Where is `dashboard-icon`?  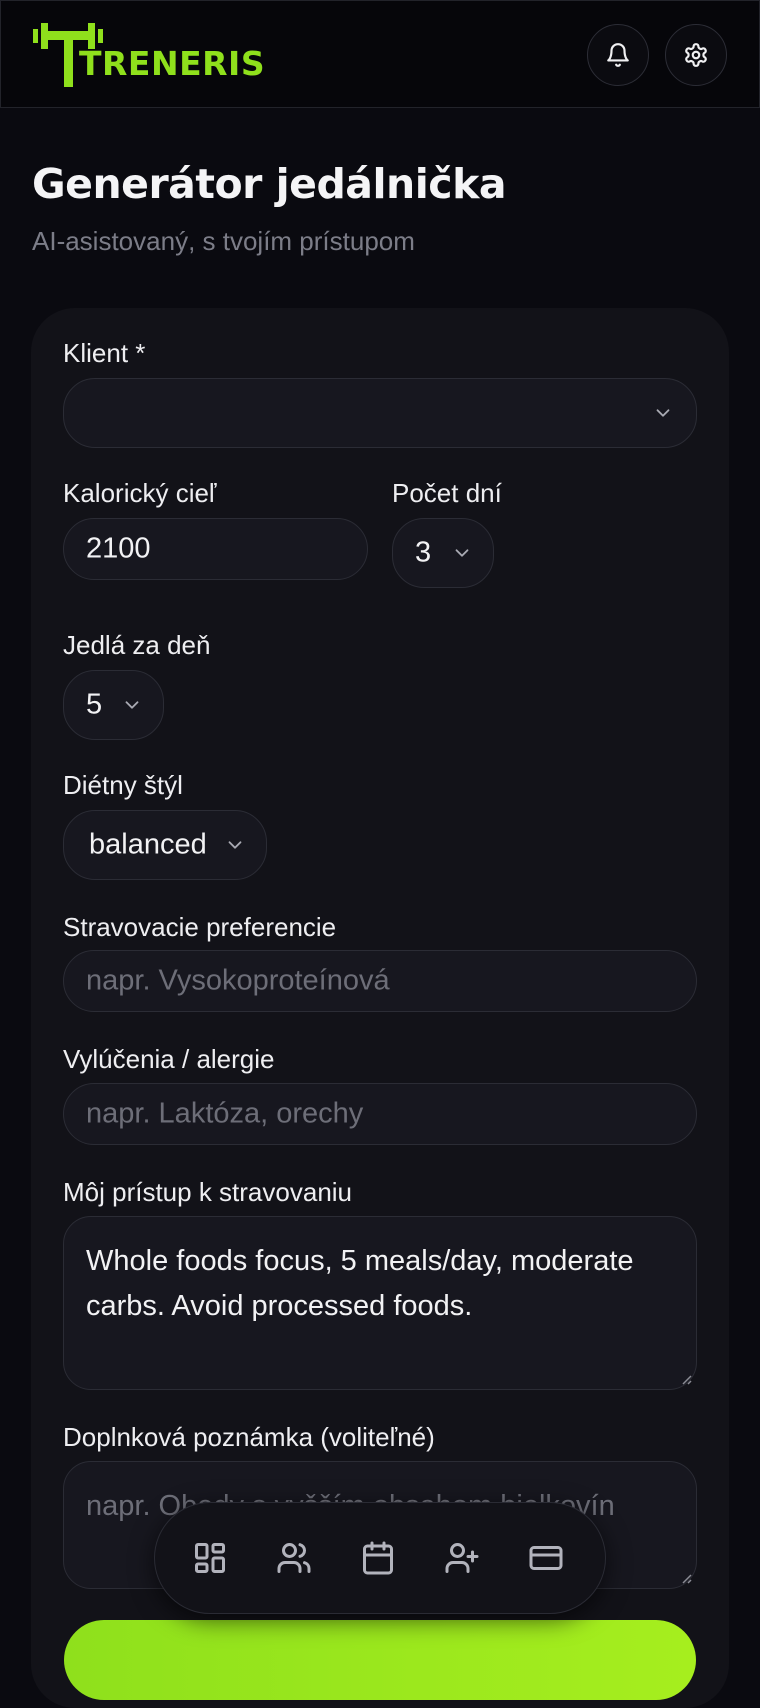 dashboard-icon is located at coordinates (210, 1558).